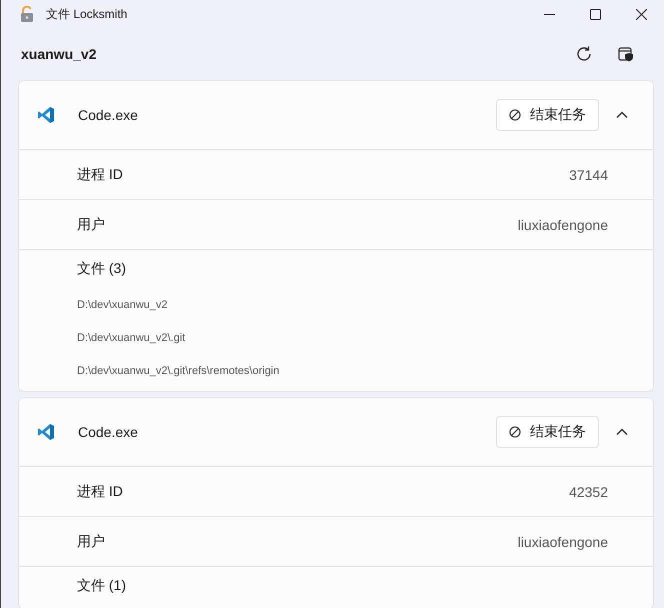  Describe the element at coordinates (58, 54) in the screenshot. I see `folder-title: xuanwu_v2` at that location.